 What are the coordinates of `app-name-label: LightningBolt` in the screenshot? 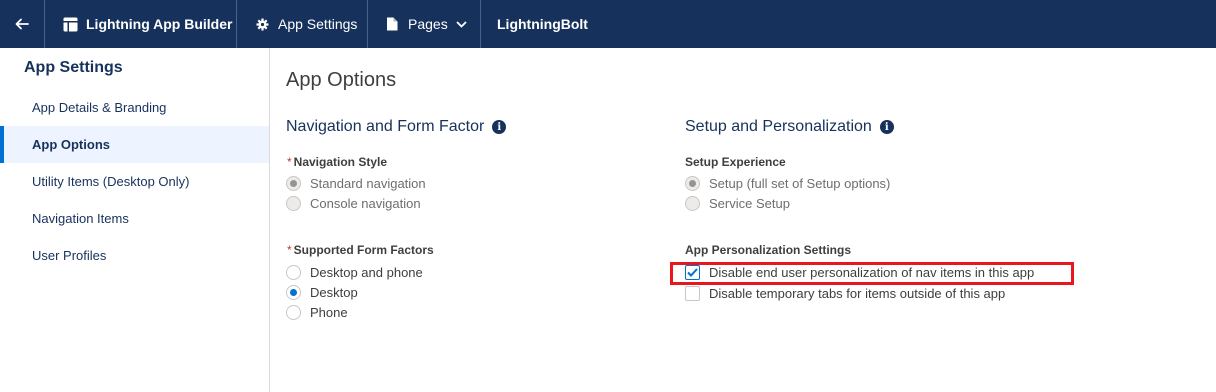 It's located at (542, 24).